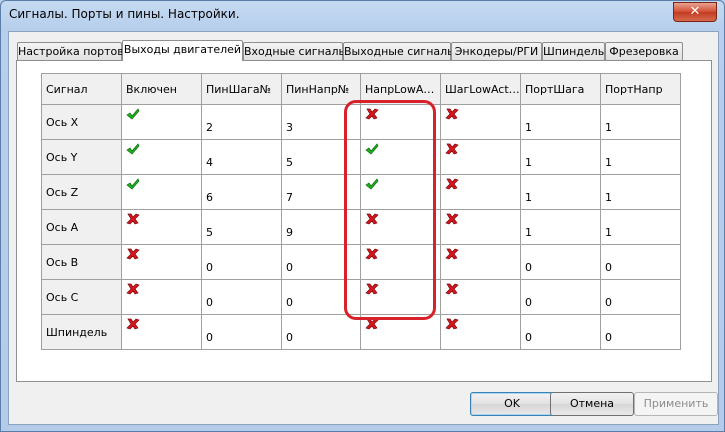 The image size is (725, 432). I want to click on cell-signal-name: Ось C, so click(81, 297).